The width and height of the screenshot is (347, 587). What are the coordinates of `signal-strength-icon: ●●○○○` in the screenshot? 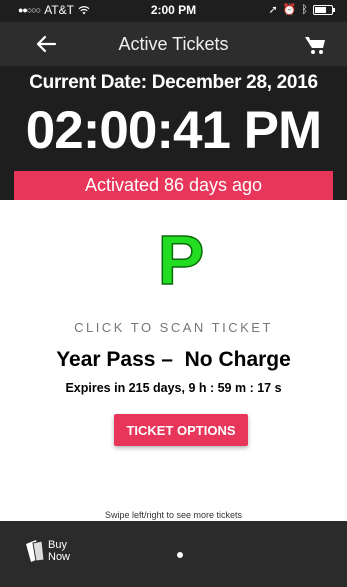 It's located at (29, 10).